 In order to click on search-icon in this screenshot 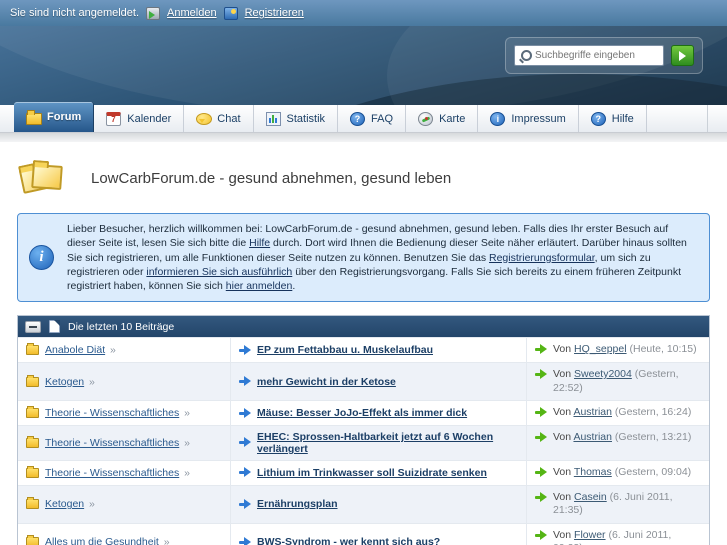, I will do `click(525, 55)`.